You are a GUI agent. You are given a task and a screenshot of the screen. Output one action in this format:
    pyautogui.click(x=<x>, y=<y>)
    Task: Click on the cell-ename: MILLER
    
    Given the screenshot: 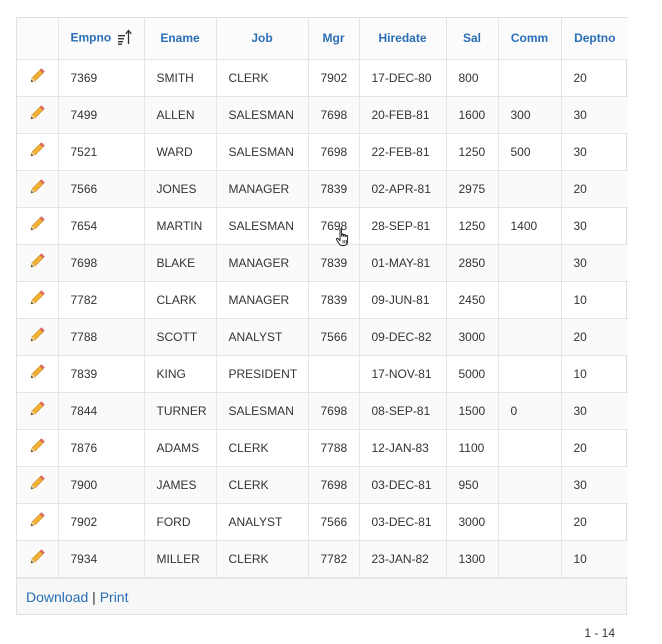 What is the action you would take?
    pyautogui.click(x=180, y=559)
    